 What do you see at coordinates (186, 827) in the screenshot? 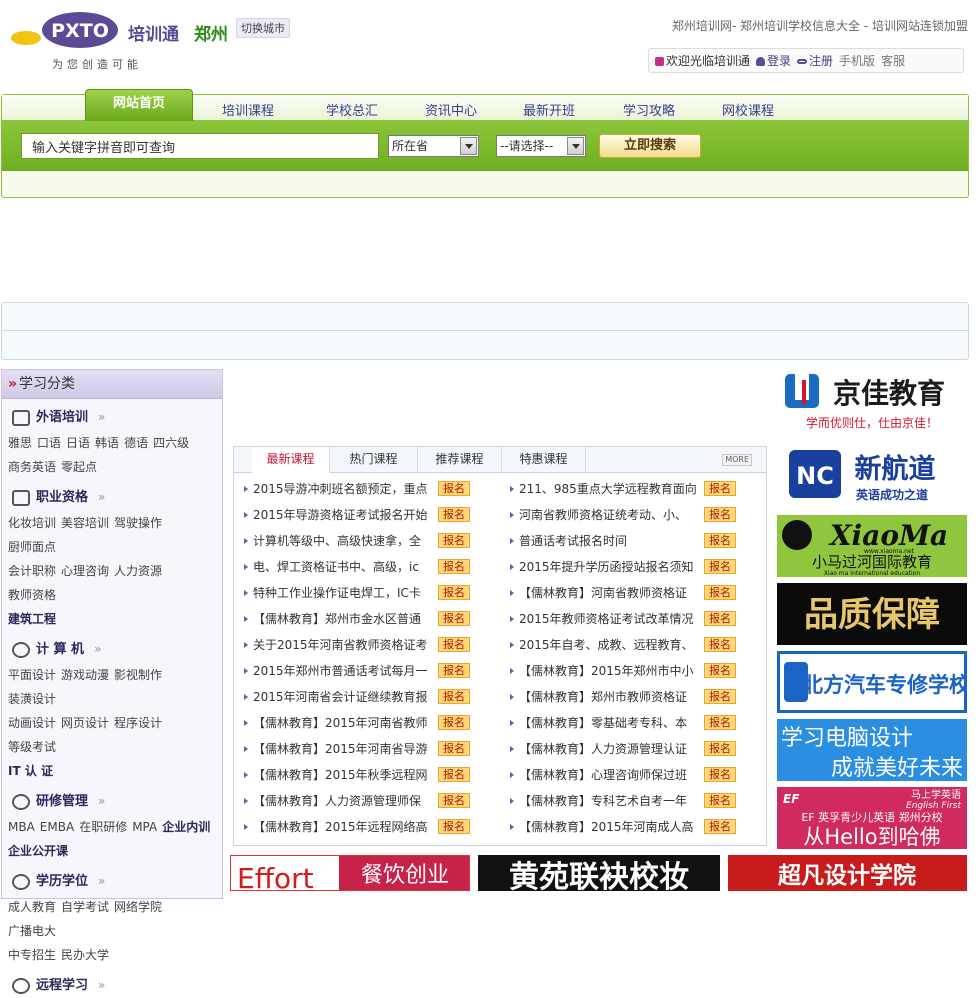
I see `category-link: 企业内训` at bounding box center [186, 827].